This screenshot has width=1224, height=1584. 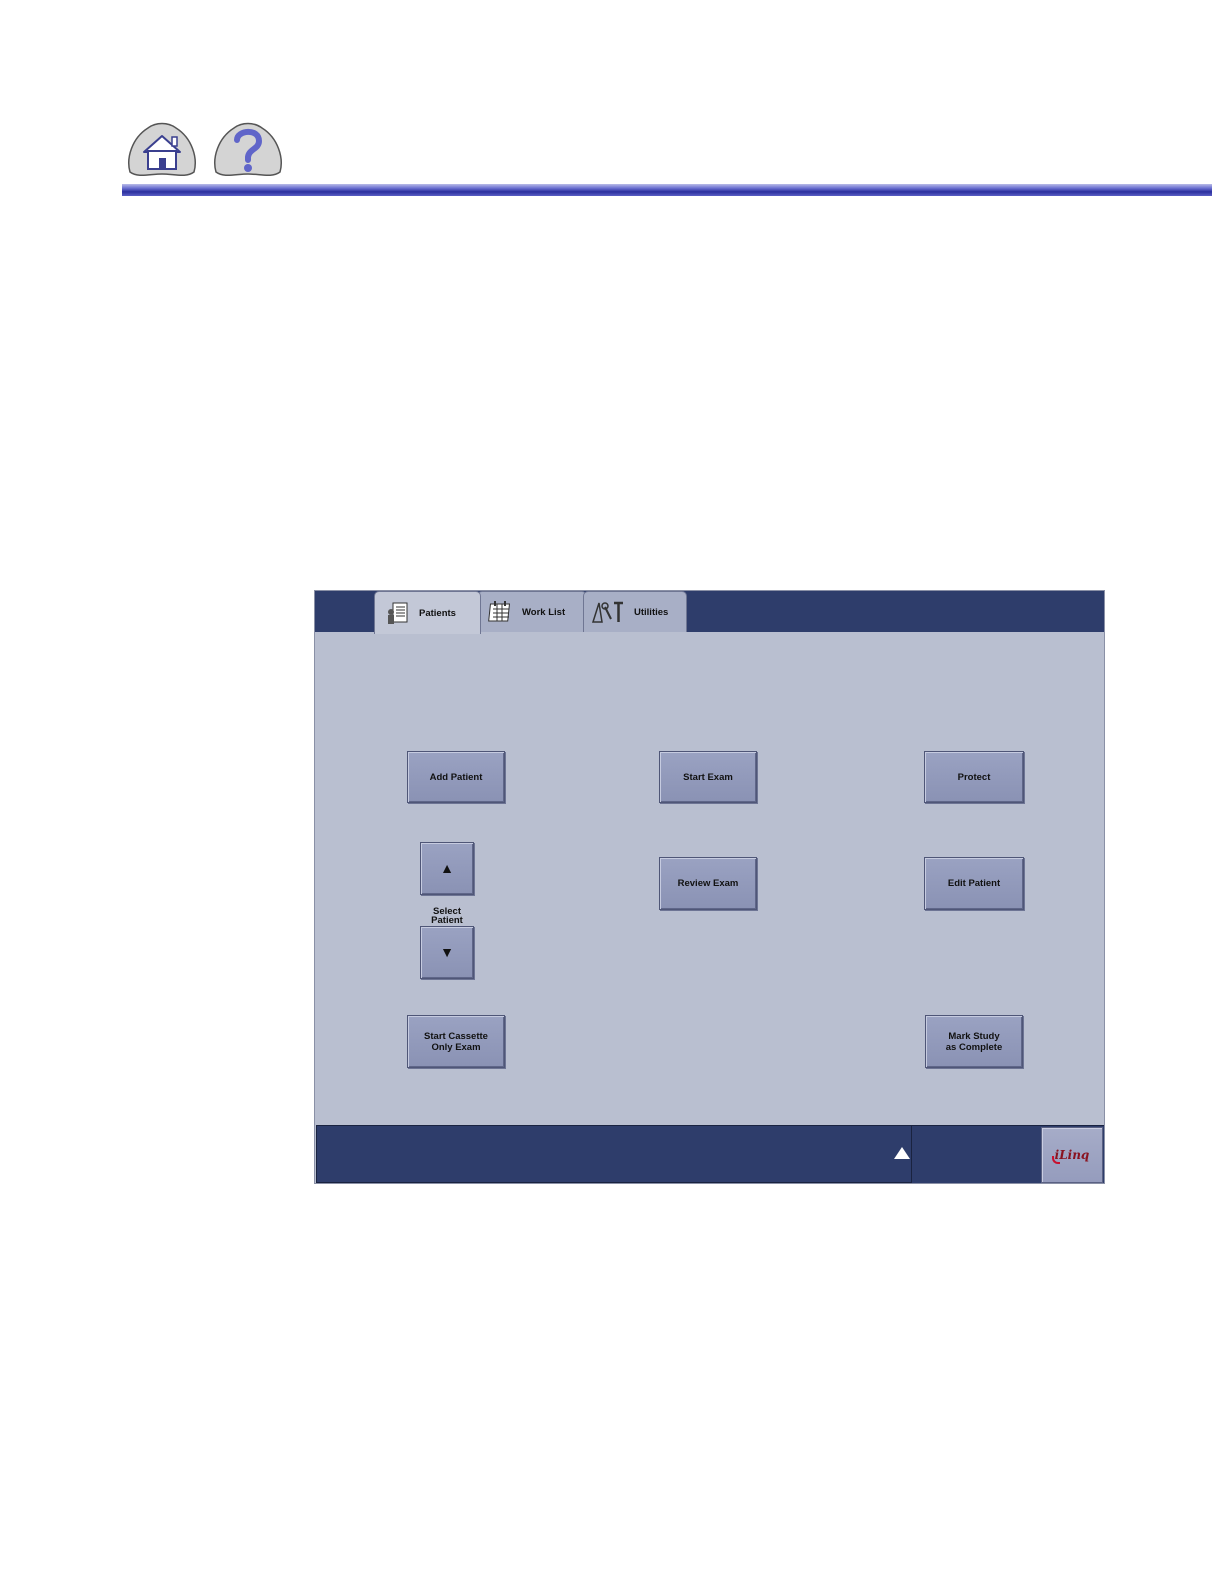 I want to click on start-cassette-only-exam-button: Start Cassette Only Exam, so click(x=456, y=1041).